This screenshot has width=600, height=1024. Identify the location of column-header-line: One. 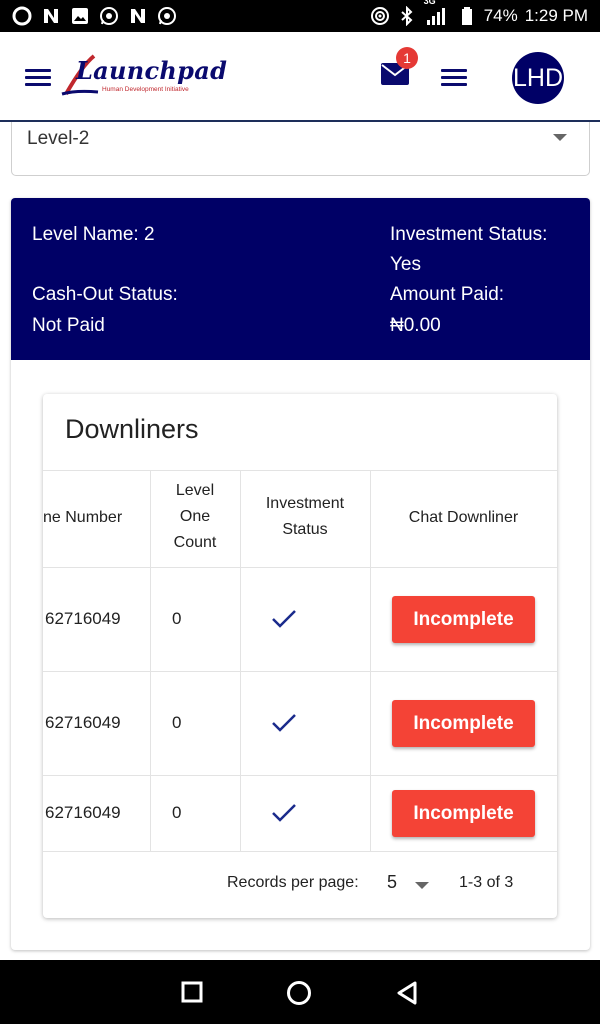
(195, 516).